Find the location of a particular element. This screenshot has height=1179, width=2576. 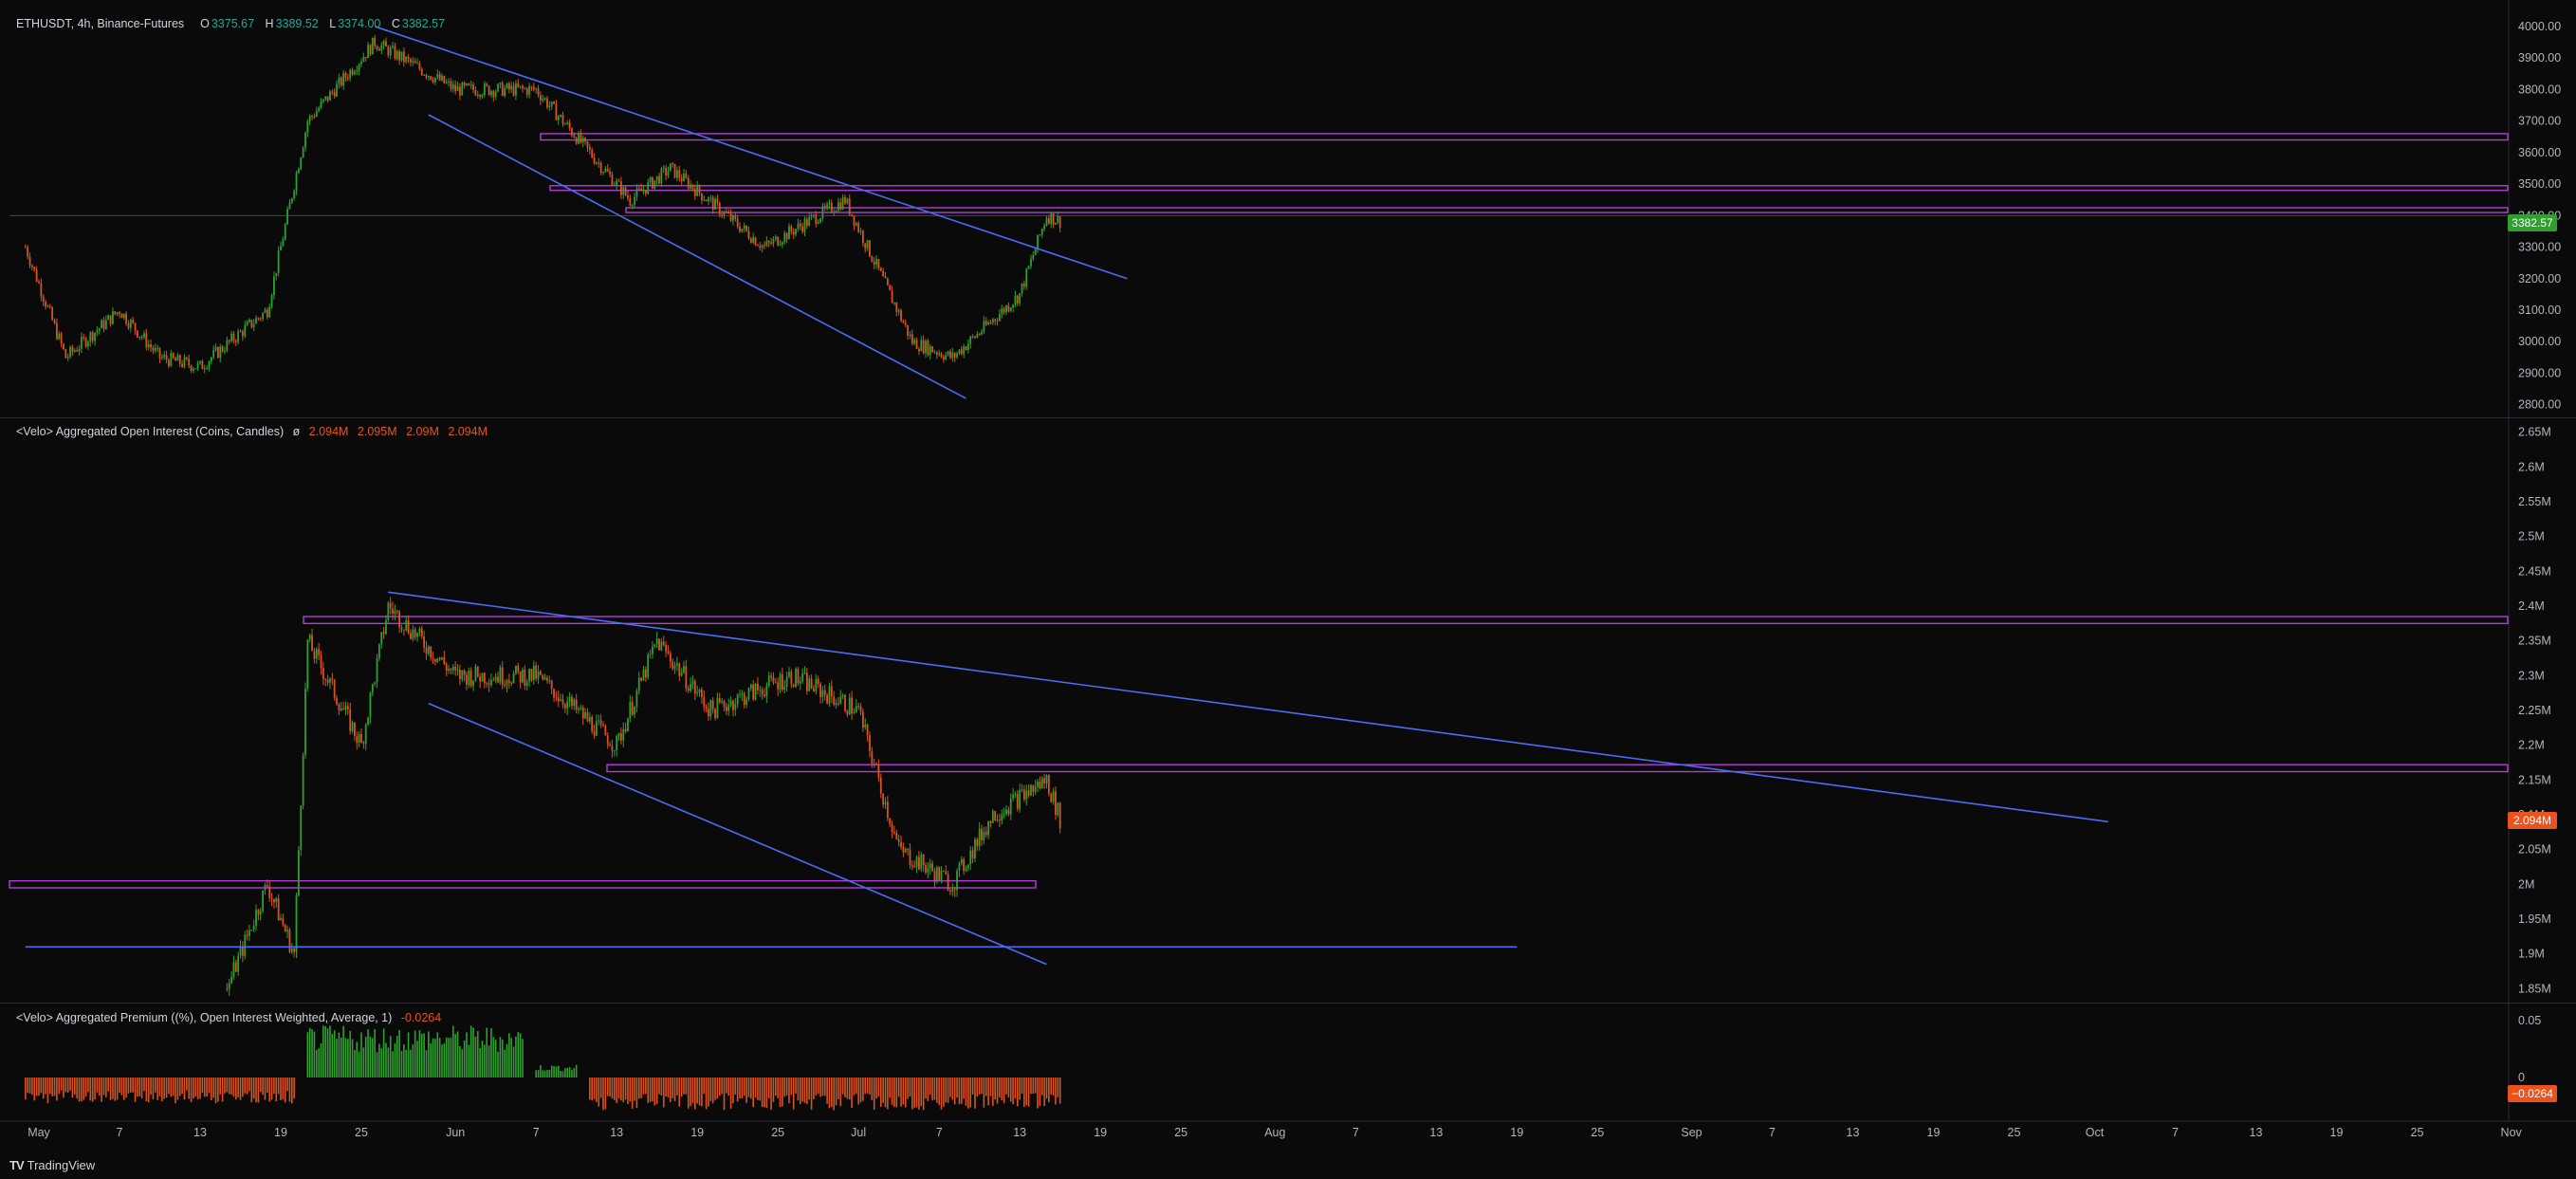

tradingview-brand: TV TradingView is located at coordinates (52, 1165).